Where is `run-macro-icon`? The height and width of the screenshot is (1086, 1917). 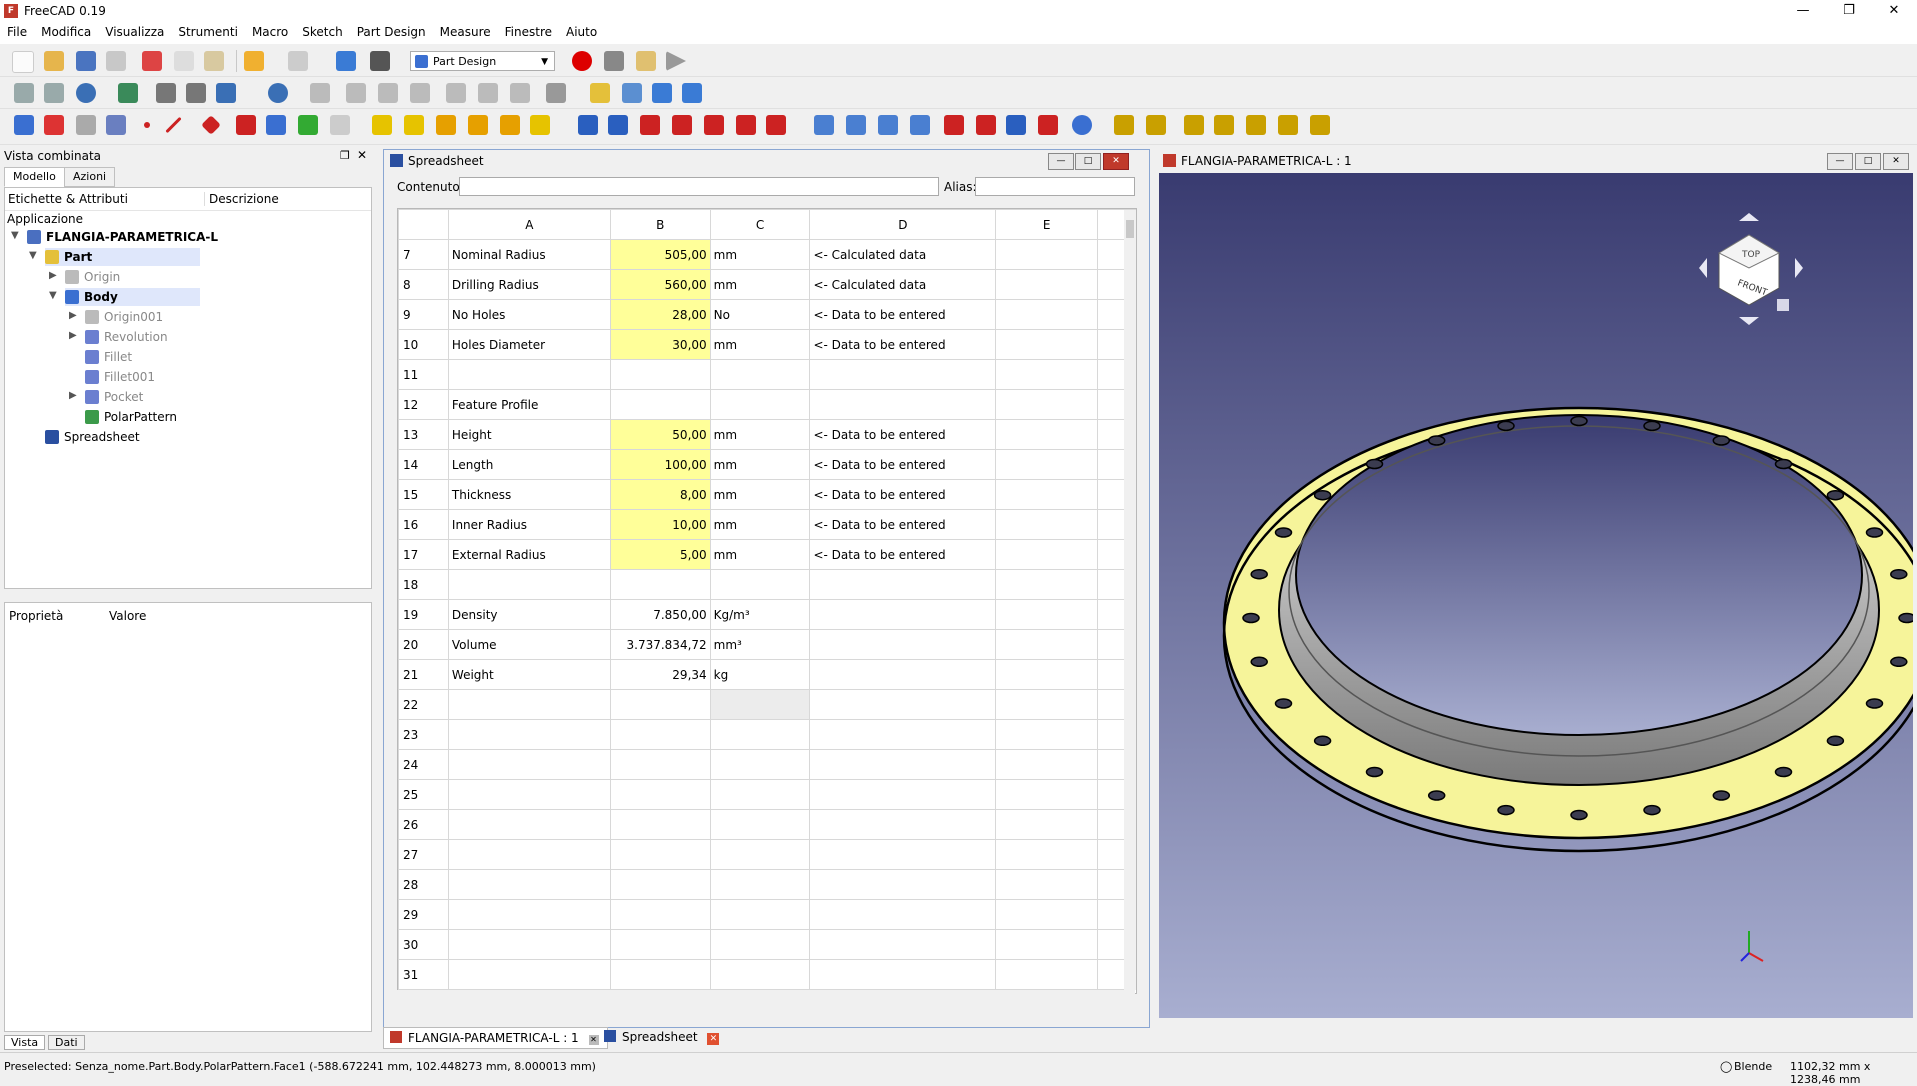 run-macro-icon is located at coordinates (676, 61).